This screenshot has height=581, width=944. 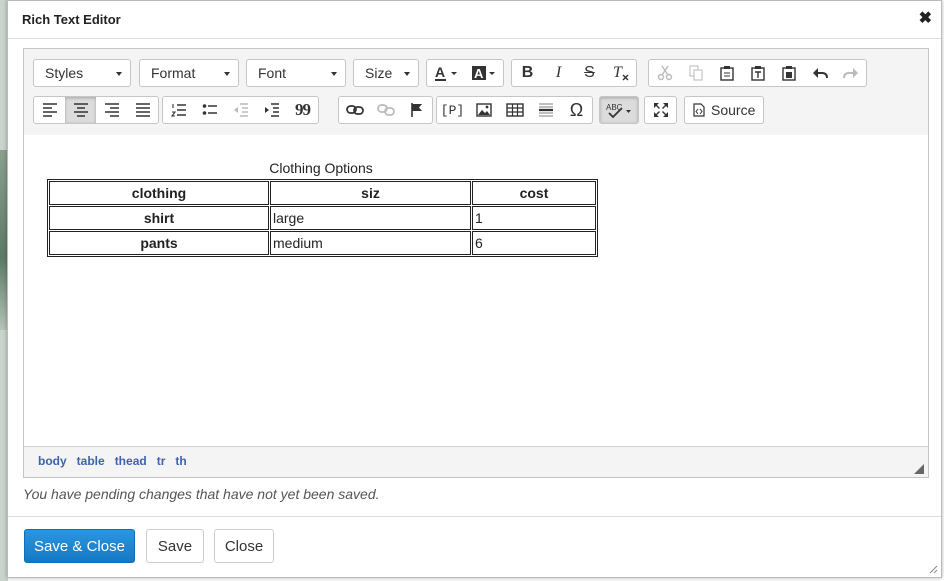 I want to click on redo-icon, so click(x=850, y=73).